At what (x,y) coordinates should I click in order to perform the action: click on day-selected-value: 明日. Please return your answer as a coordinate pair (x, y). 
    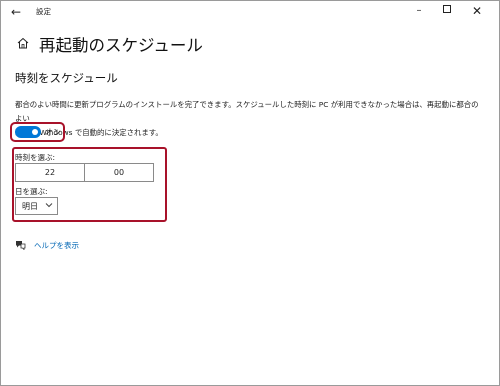
    Looking at the image, I should click on (30, 206).